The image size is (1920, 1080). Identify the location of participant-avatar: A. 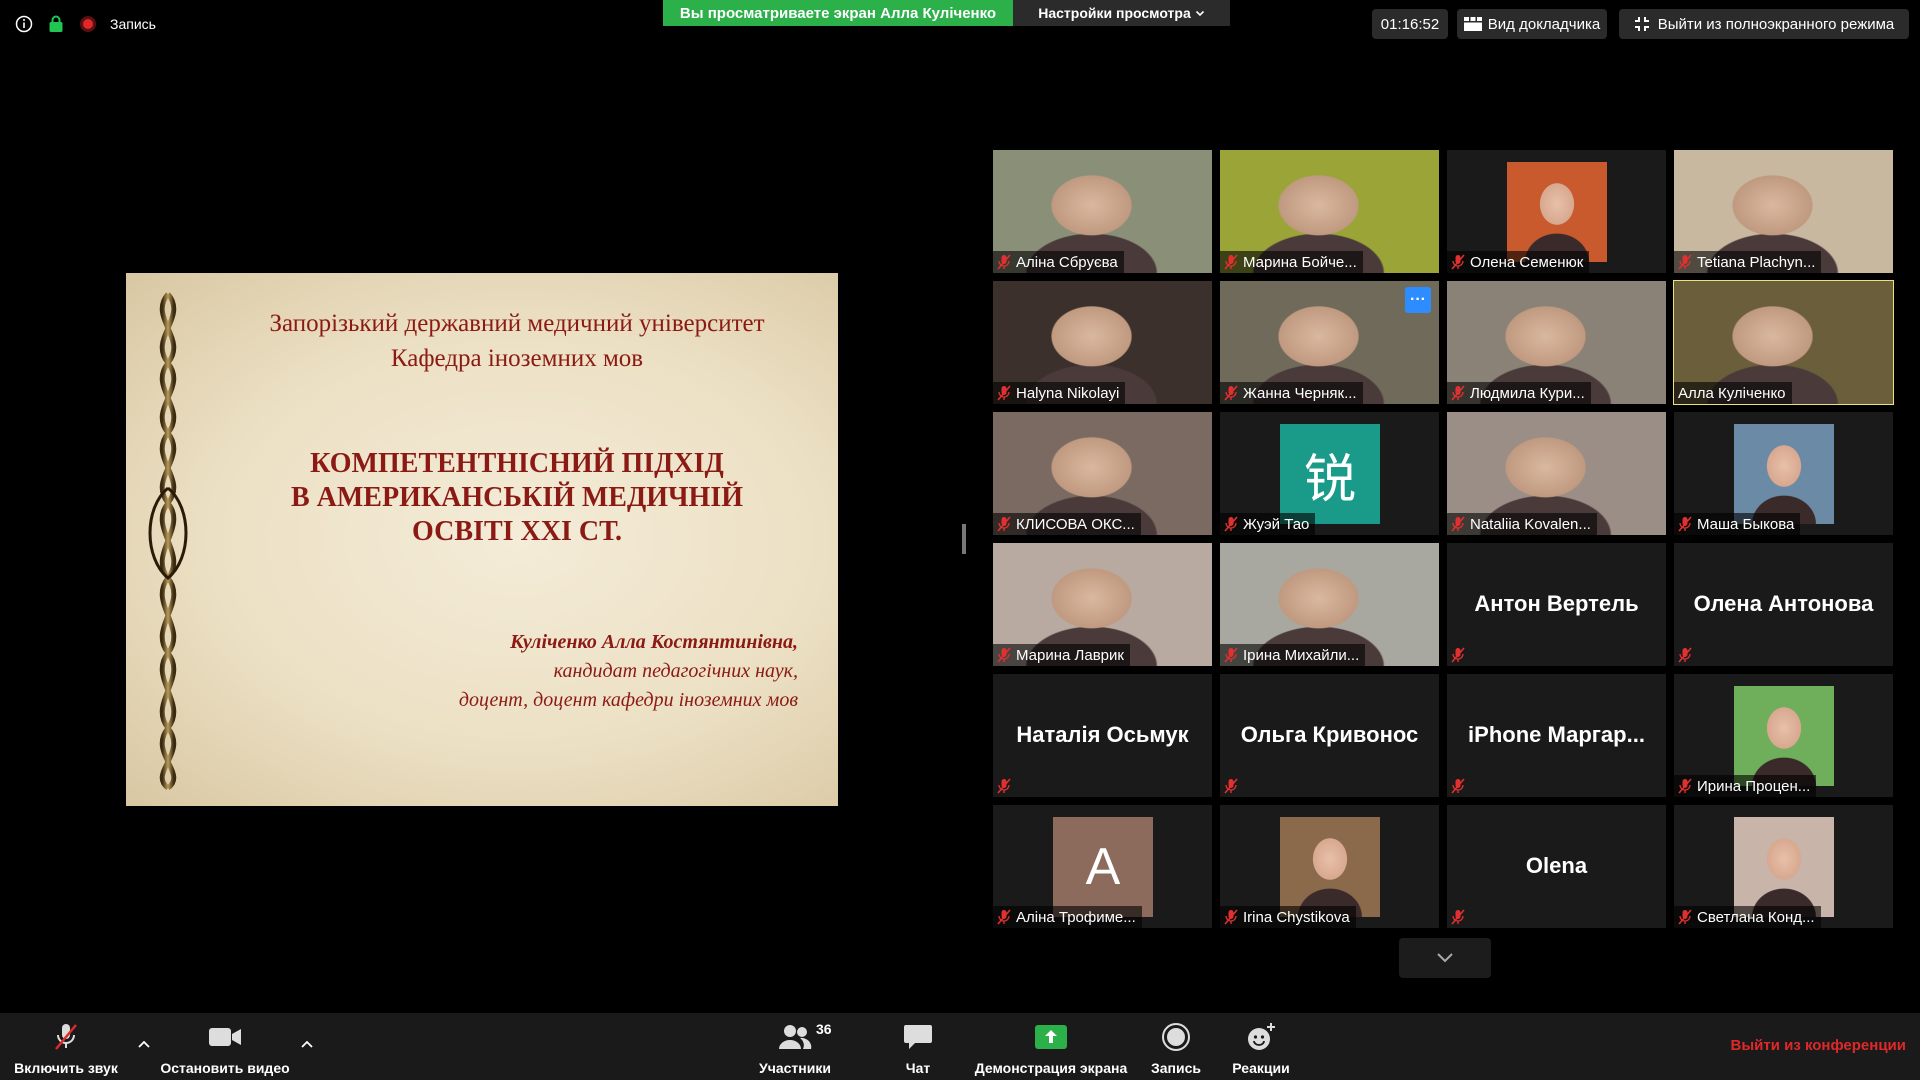
(1103, 867).